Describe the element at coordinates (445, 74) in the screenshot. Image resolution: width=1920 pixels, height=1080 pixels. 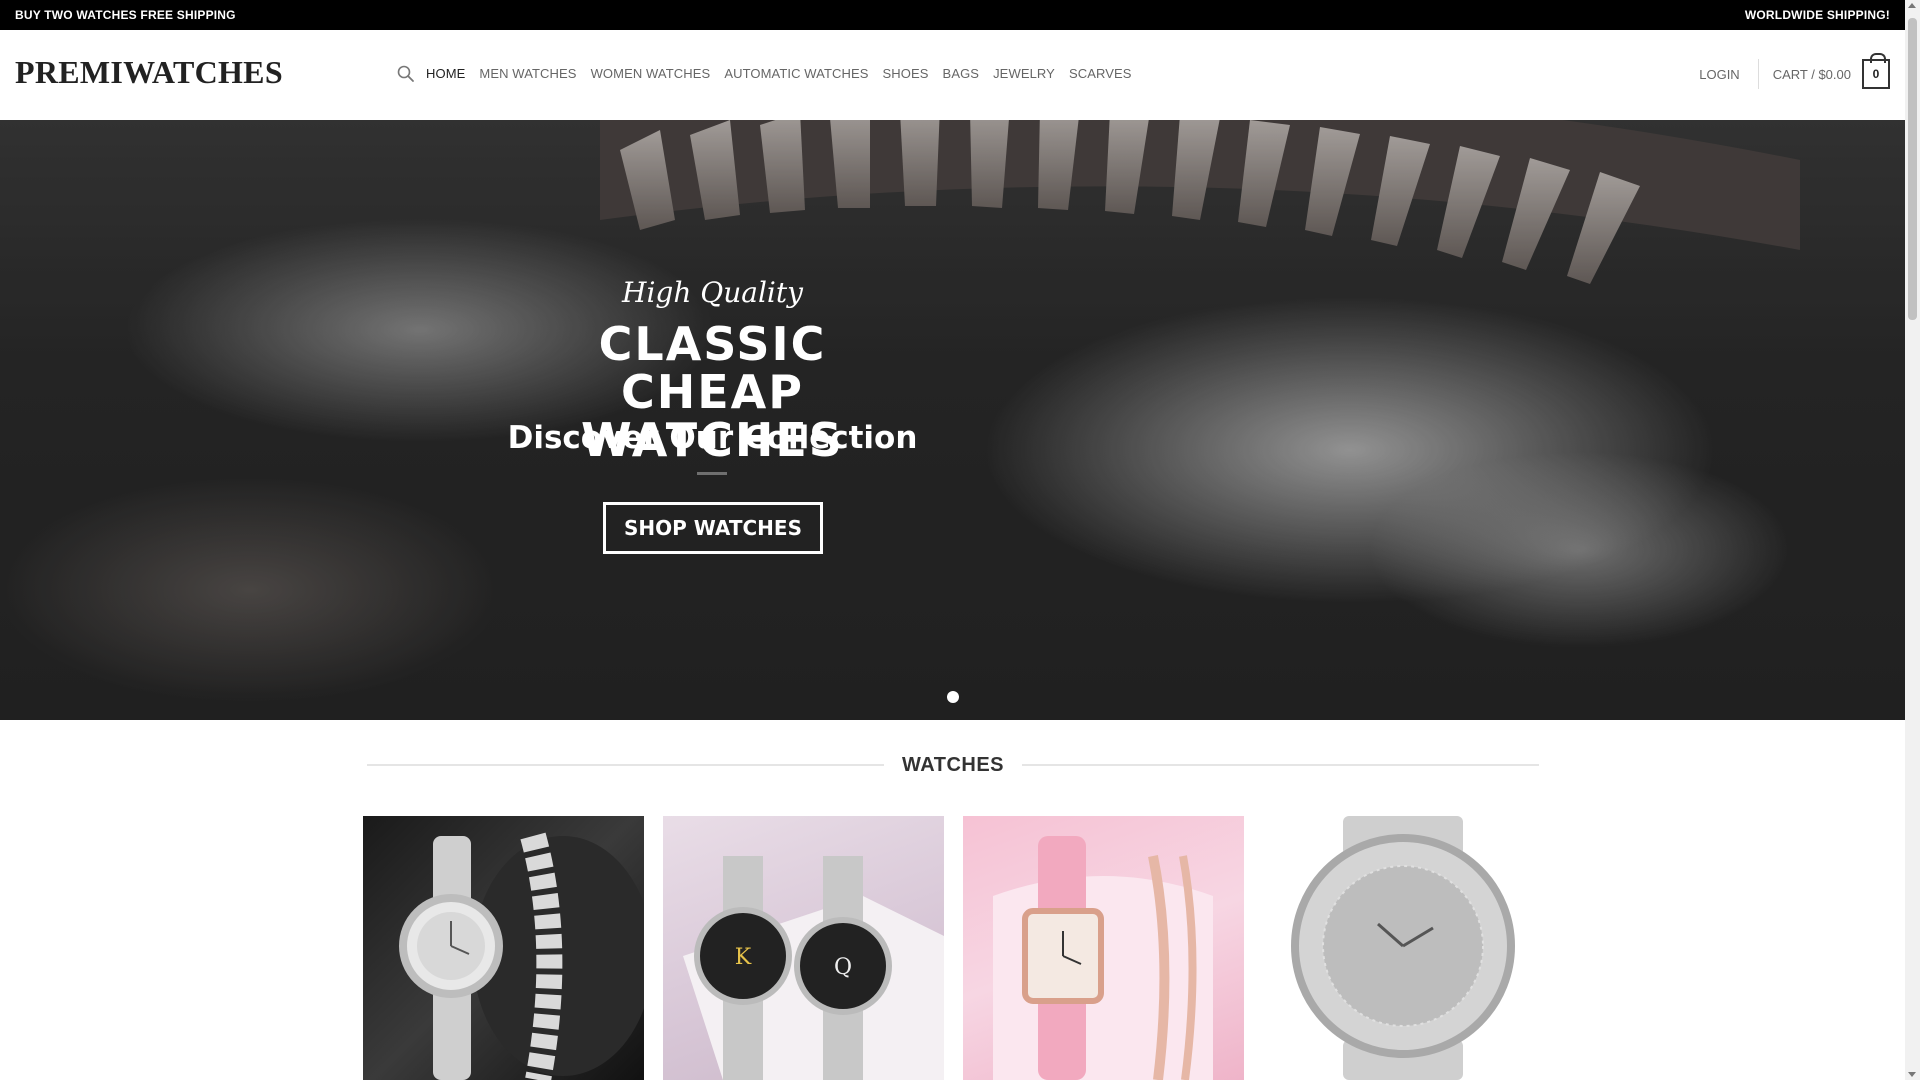
I see `nav-item-home: HOME` at that location.